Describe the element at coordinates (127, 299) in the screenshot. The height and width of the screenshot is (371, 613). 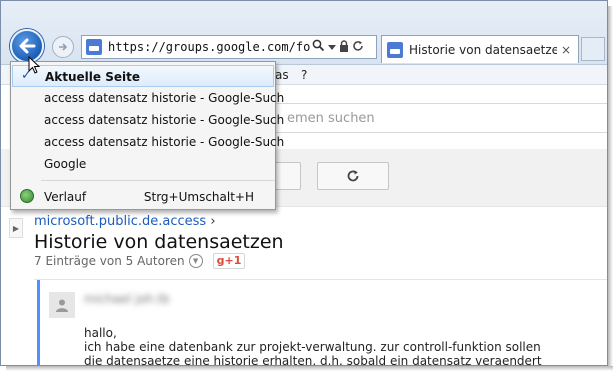
I see `post-author: michael joh.tb` at that location.